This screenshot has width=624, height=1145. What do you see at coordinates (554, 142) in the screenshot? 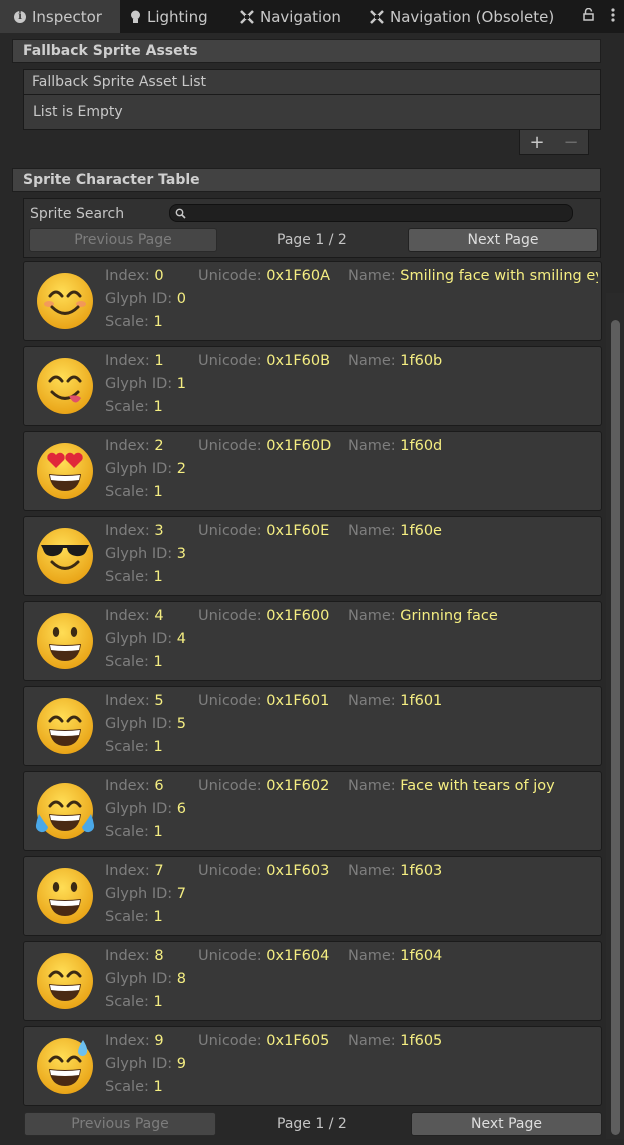
I see `list-footer: + −` at bounding box center [554, 142].